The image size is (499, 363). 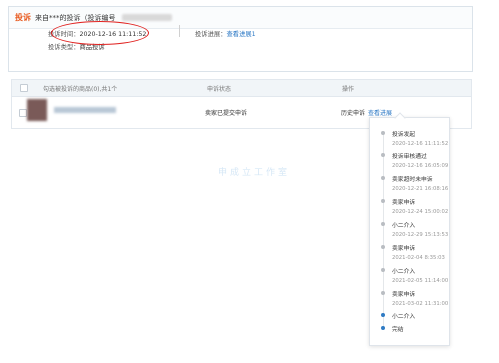 I want to click on timeline-line, so click(x=383, y=230).